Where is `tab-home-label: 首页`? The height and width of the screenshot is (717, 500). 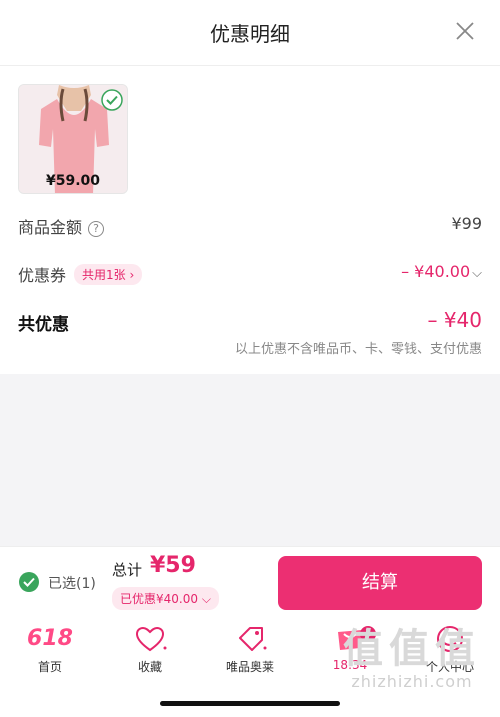
tab-home-label: 首页 is located at coordinates (49, 667).